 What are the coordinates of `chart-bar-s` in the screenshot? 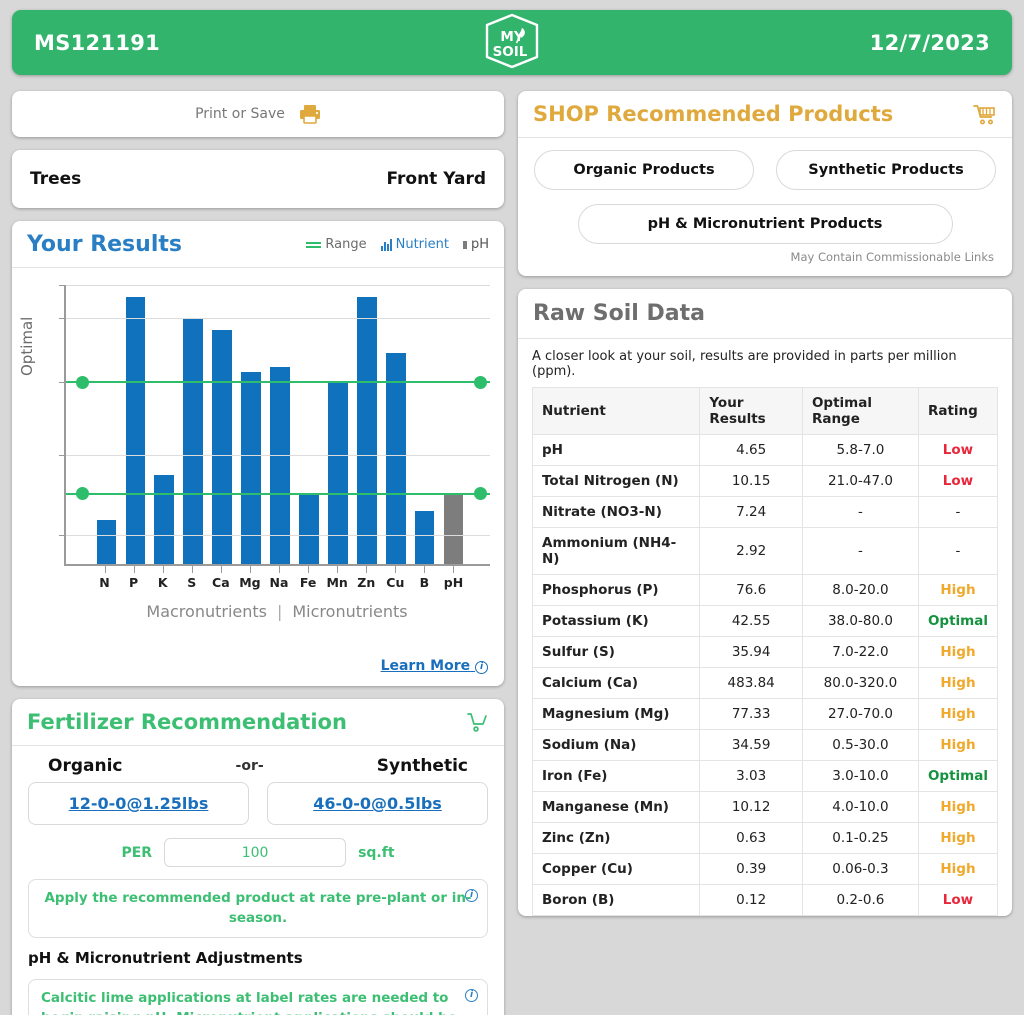 It's located at (193, 441).